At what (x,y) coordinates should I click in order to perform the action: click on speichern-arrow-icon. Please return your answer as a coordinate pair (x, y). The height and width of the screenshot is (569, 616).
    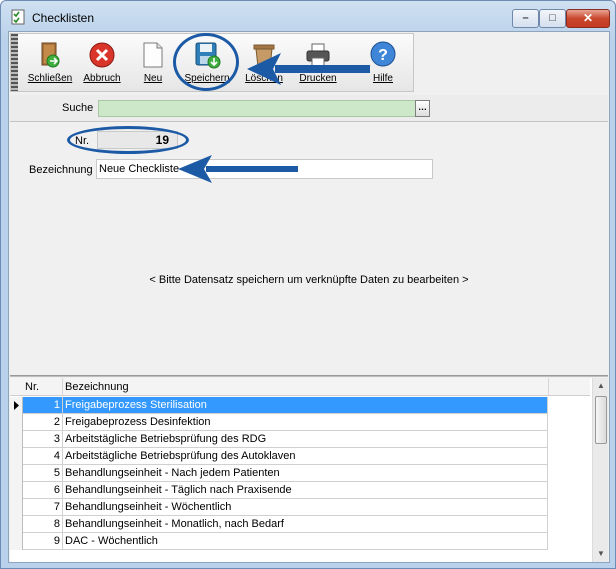
    Looking at the image, I should click on (308, 69).